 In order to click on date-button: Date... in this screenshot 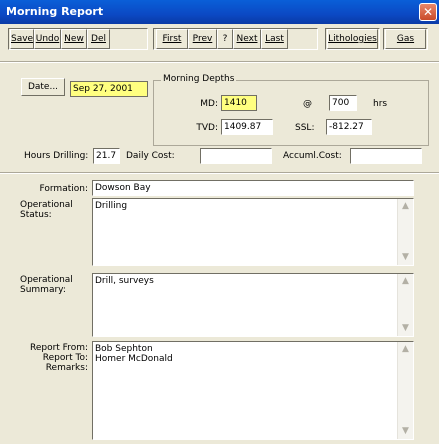, I will do `click(43, 87)`.